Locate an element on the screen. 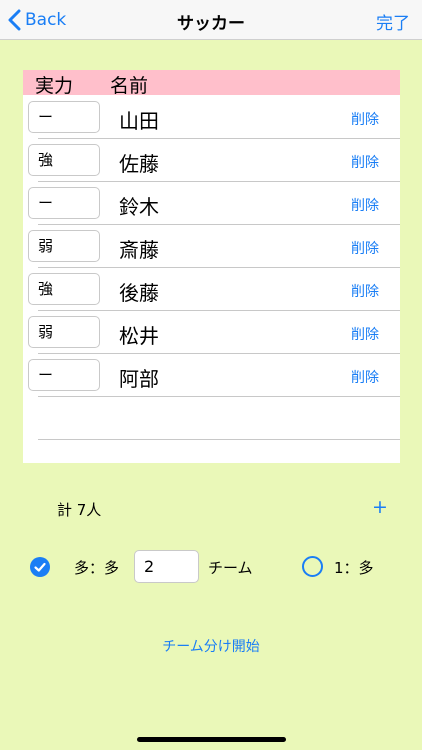 The width and height of the screenshot is (422, 750). done-button: 完了 is located at coordinates (393, 21).